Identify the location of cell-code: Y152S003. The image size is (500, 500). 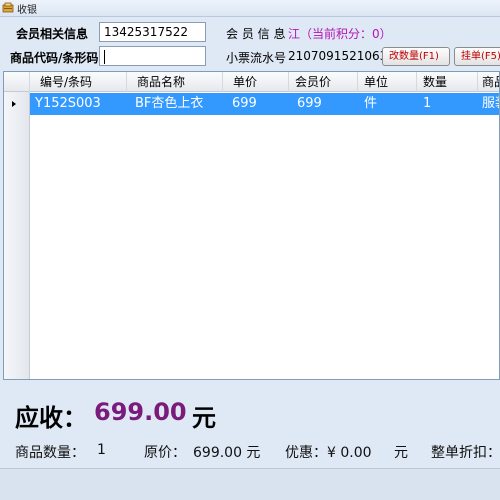
(68, 103).